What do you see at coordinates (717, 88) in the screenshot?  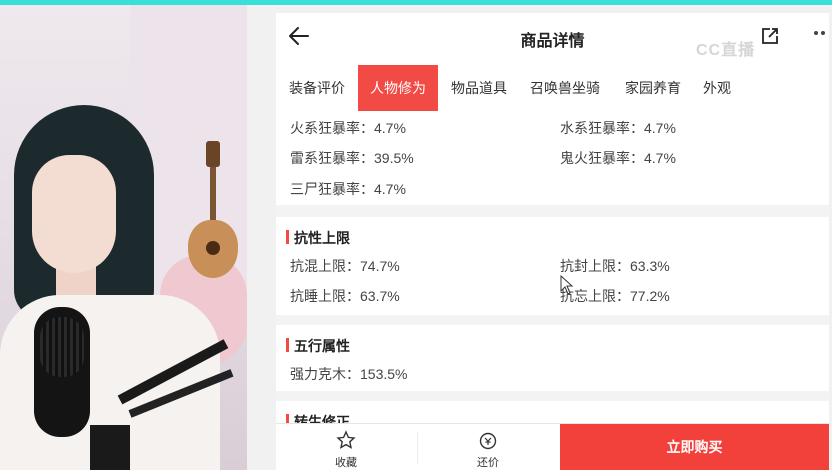 I see `tab-appearance: 外观` at bounding box center [717, 88].